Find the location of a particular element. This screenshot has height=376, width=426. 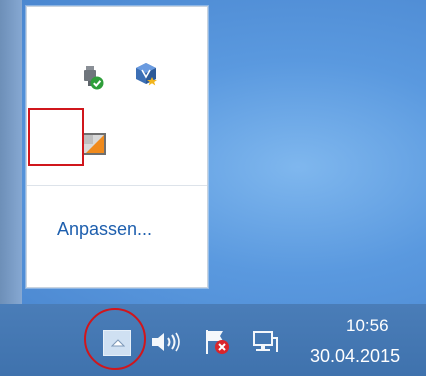

clock-time: 10:56 is located at coordinates (367, 326).